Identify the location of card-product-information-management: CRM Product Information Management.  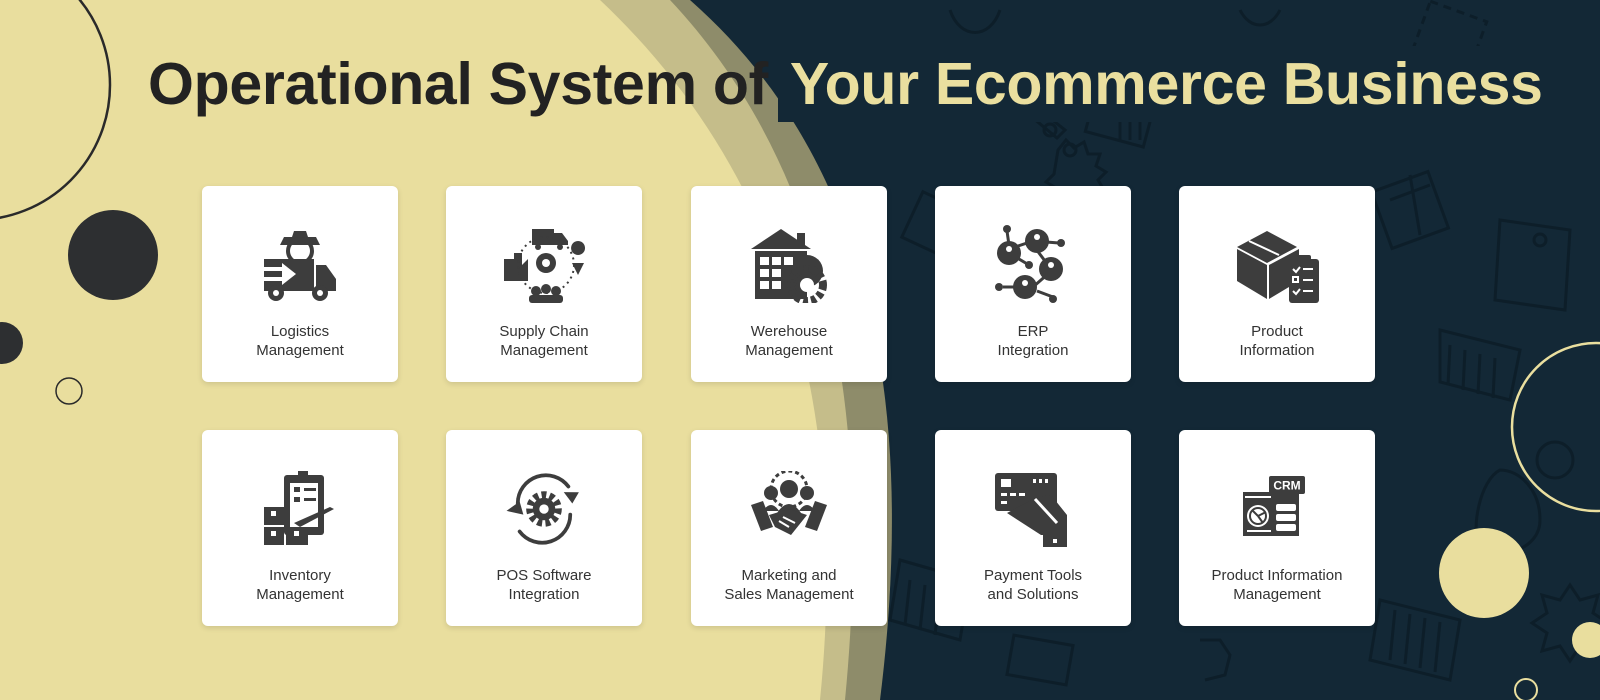
(1277, 528).